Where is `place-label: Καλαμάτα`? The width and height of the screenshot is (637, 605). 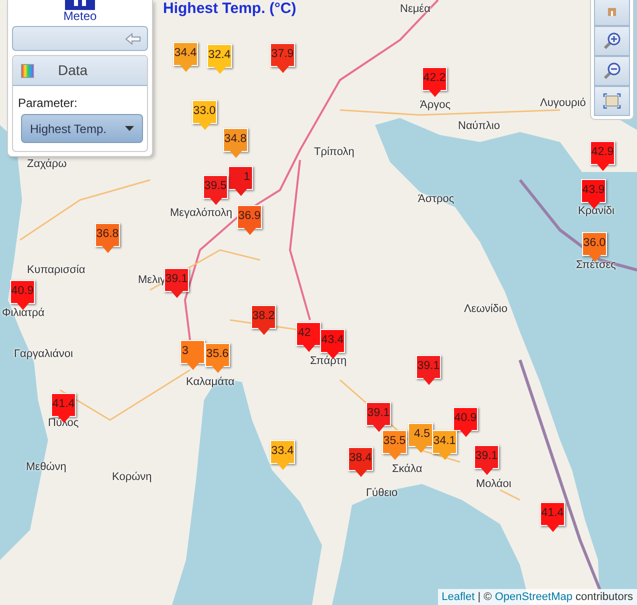
place-label: Καλαμάτα is located at coordinates (210, 382).